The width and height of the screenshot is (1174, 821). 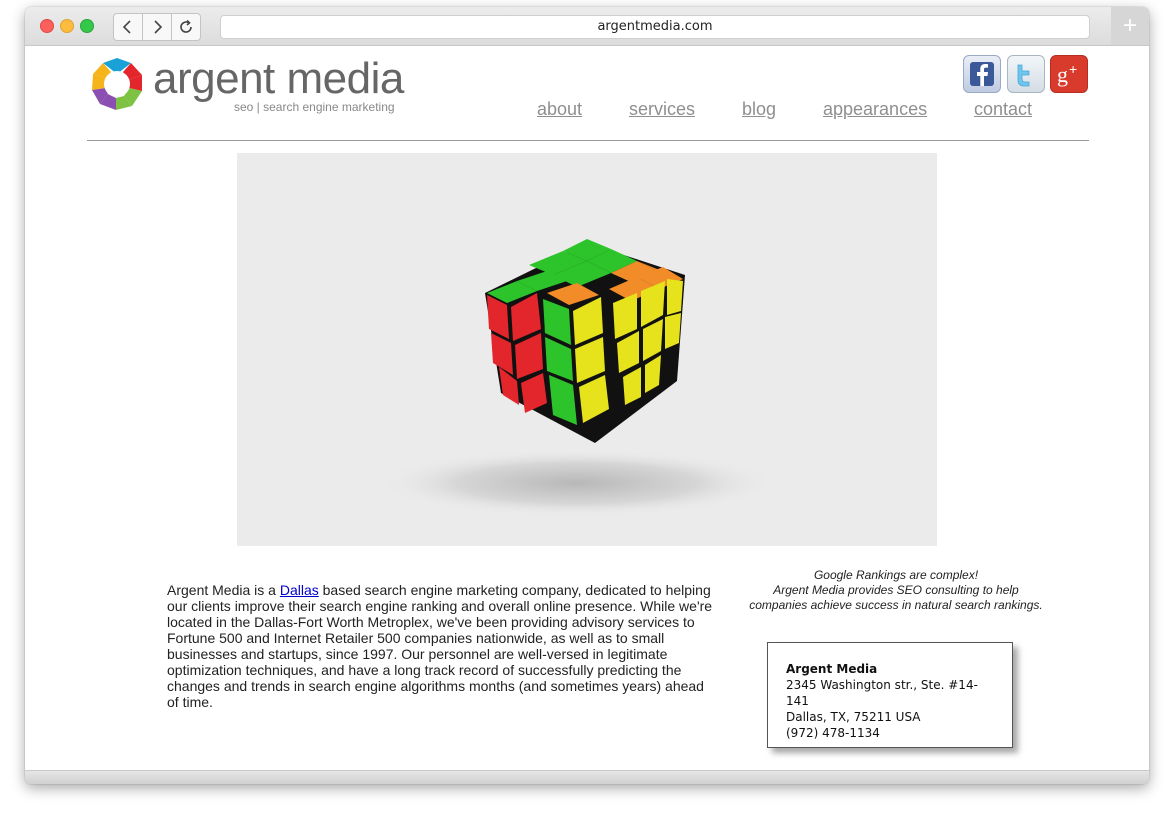 I want to click on chevron-left-icon, so click(x=126, y=27).